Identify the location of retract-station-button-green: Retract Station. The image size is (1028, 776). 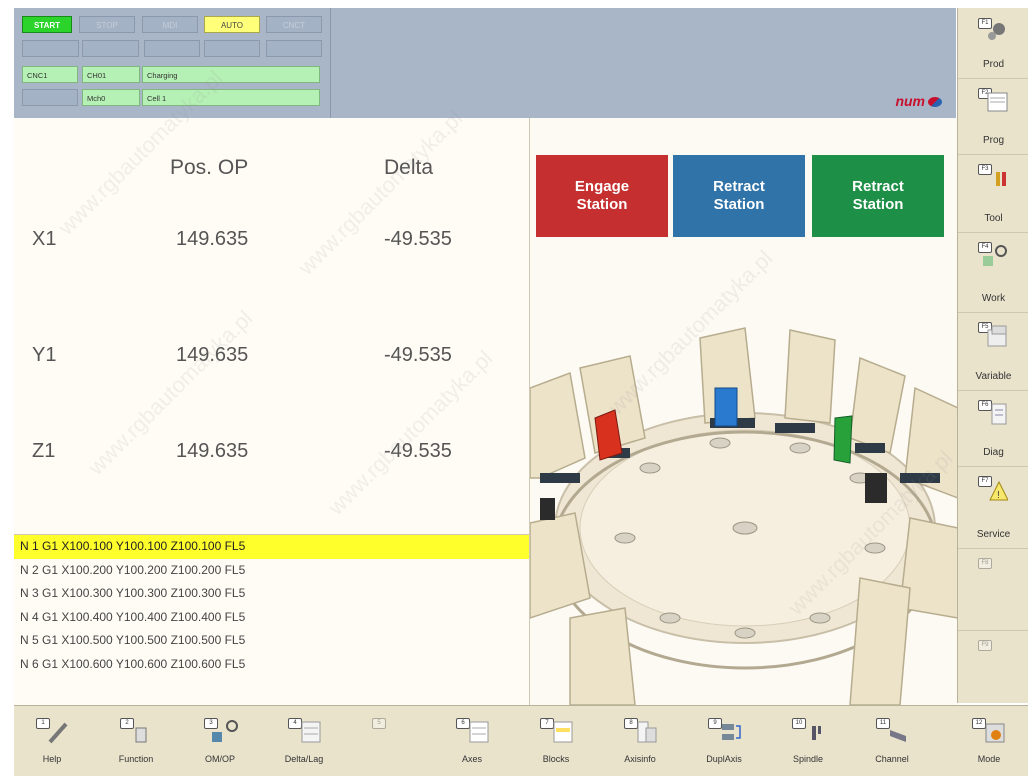
(878, 196).